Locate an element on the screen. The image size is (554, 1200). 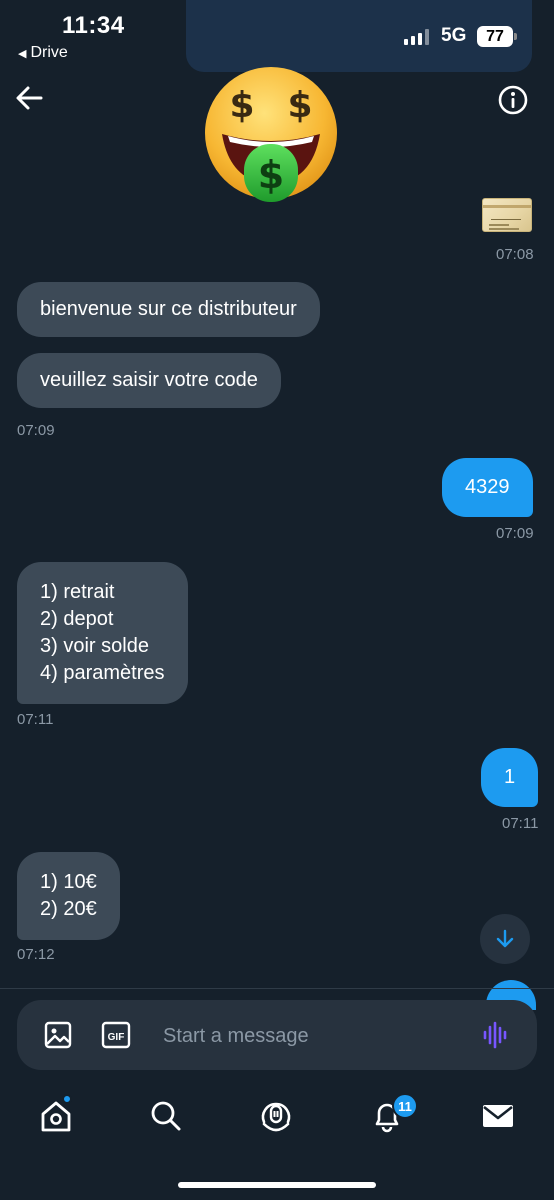
nav-spaces is located at coordinates (276, 1116).